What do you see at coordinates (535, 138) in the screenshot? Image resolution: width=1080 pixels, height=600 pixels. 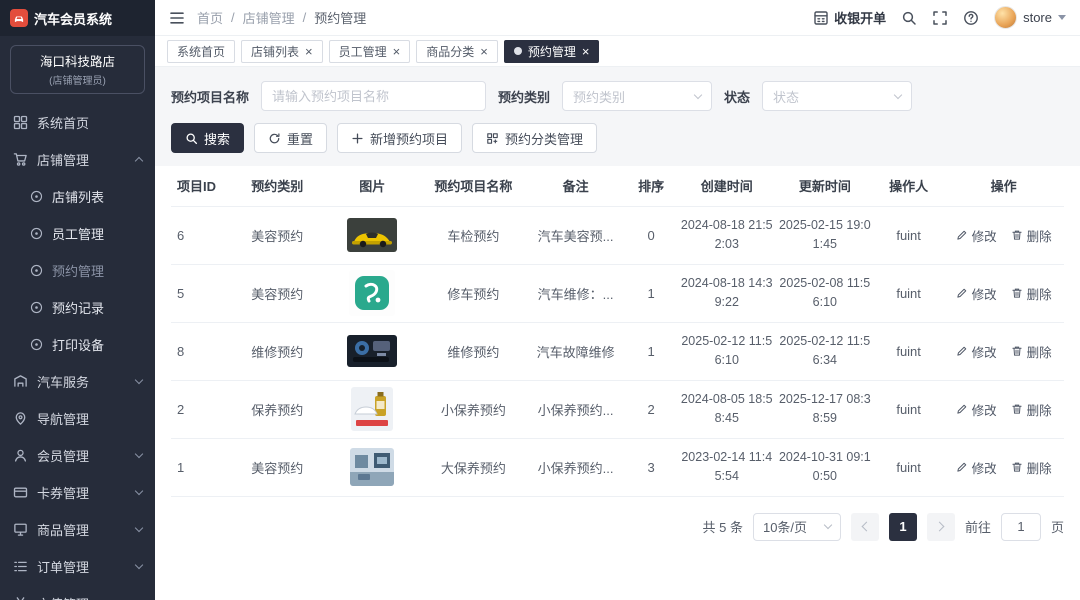 I see `manage-categories-button: 预约分类管理` at bounding box center [535, 138].